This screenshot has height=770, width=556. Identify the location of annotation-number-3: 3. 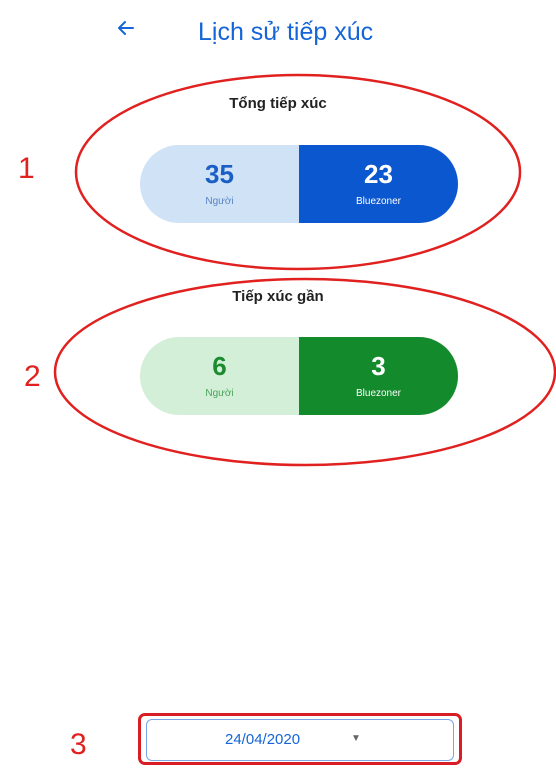
(78, 744).